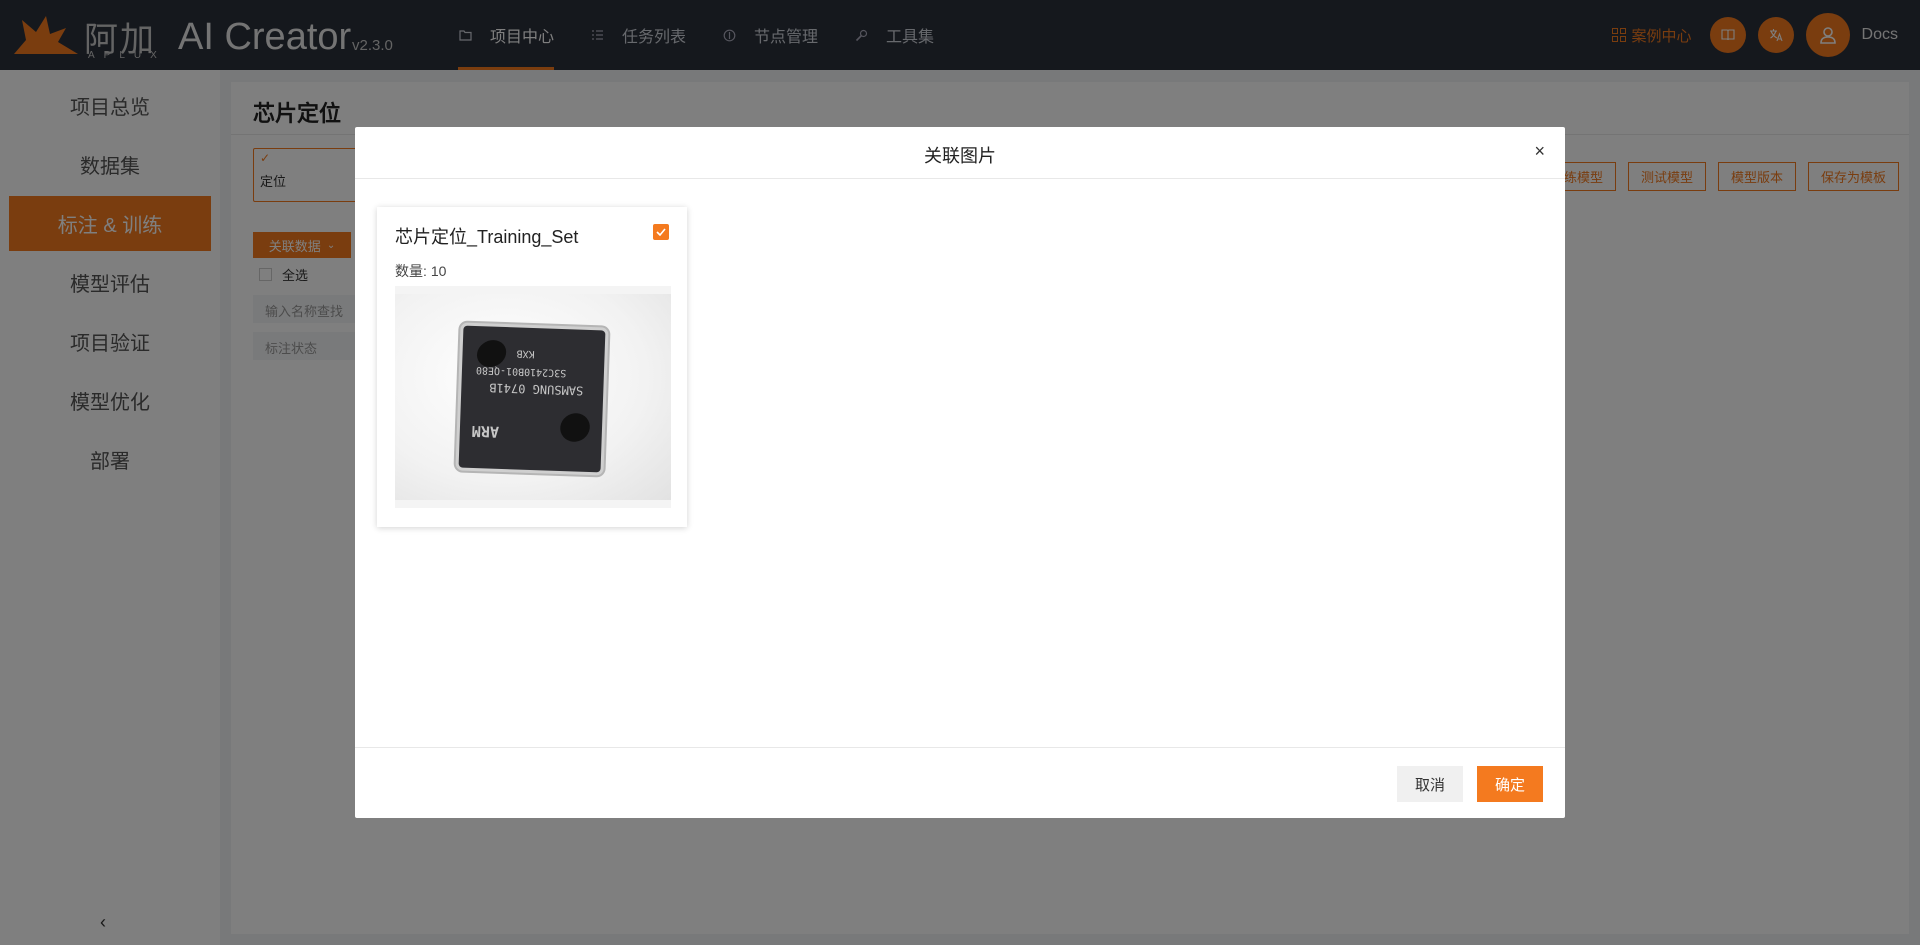 This screenshot has height=945, width=1920. I want to click on chip-text: S3C2410B01-QE80, so click(521, 371).